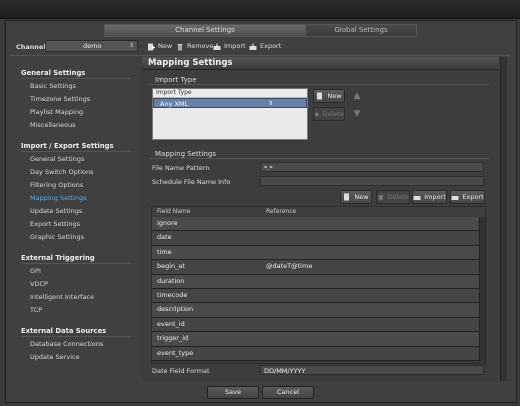  I want to click on nav-item-basic-settings: Basic Settings, so click(53, 86).